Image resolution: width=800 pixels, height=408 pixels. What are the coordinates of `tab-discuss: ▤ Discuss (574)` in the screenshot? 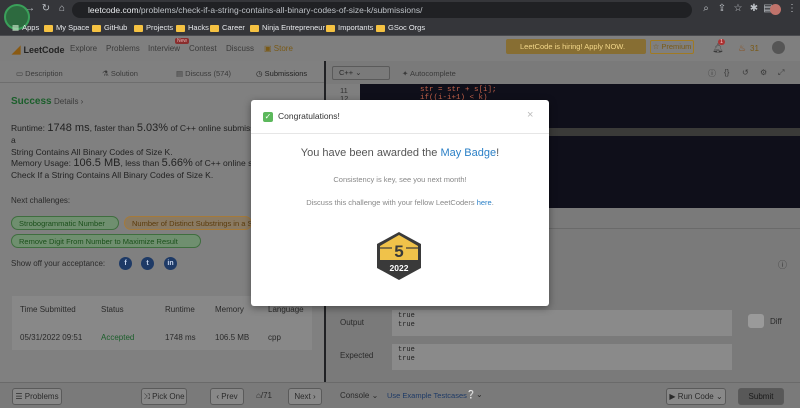 It's located at (203, 73).